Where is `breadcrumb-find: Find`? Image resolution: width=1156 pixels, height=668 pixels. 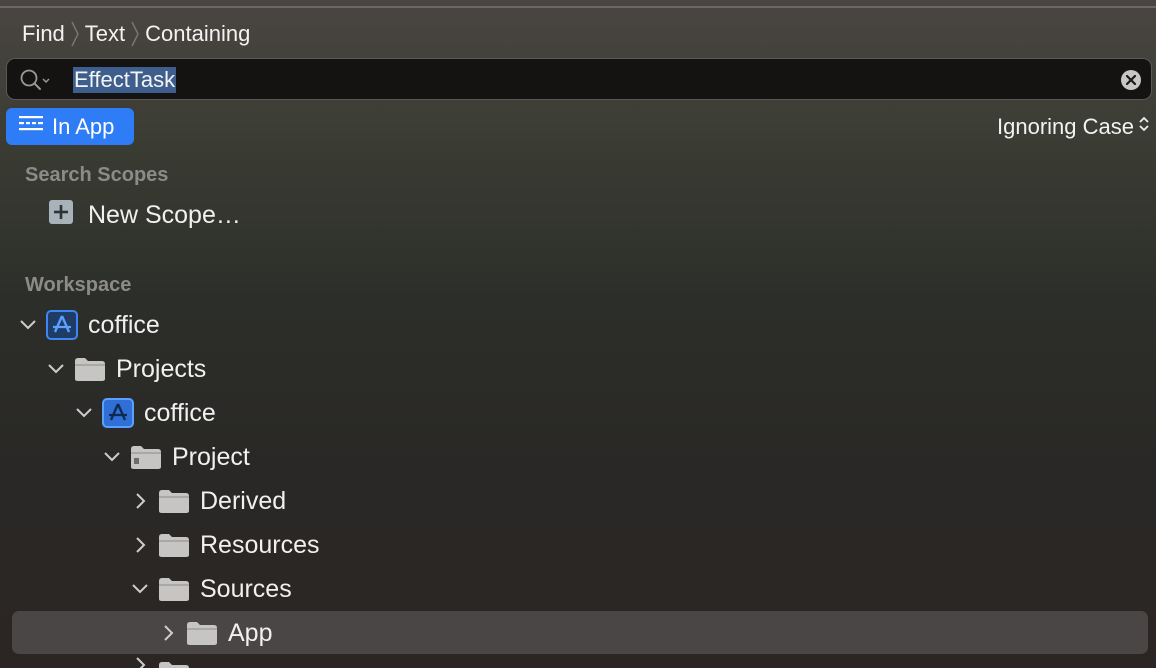 breadcrumb-find: Find is located at coordinates (43, 34).